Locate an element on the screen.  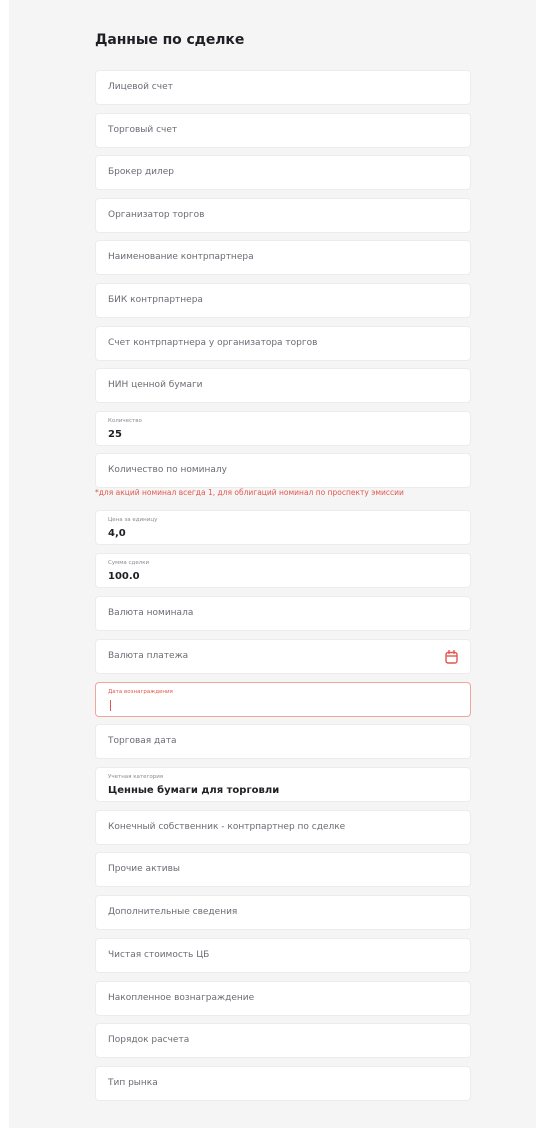
section-title: Данные по сделке is located at coordinates (170, 40).